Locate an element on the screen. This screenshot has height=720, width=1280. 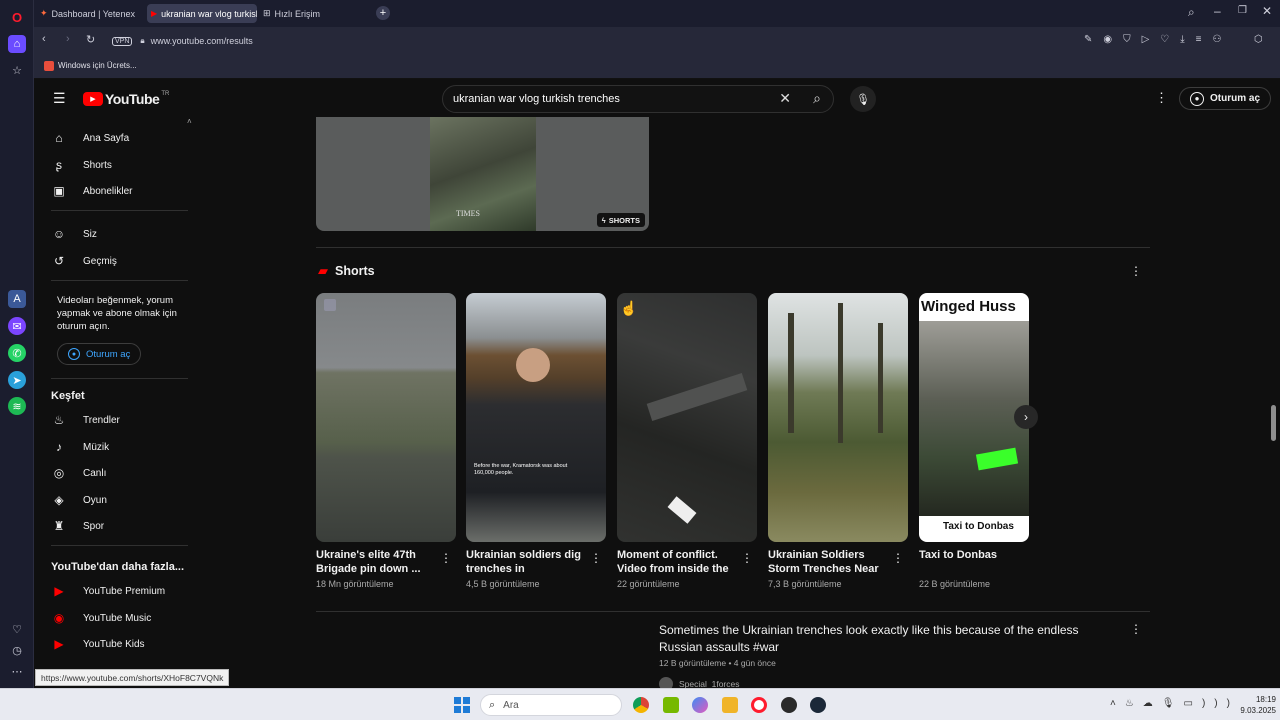
back-icon: ‹ is located at coordinates (44, 39).